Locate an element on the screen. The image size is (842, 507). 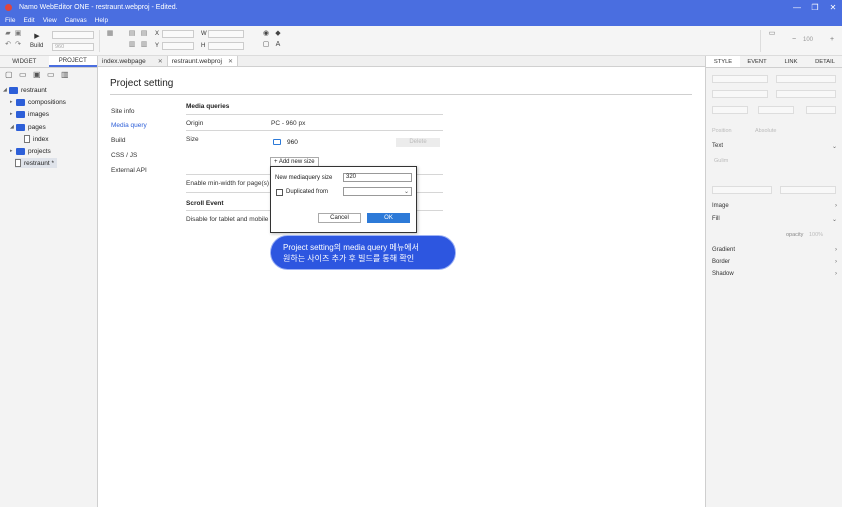
tab-index-webpage: index.webpage ✕ is located at coordinates (133, 61).